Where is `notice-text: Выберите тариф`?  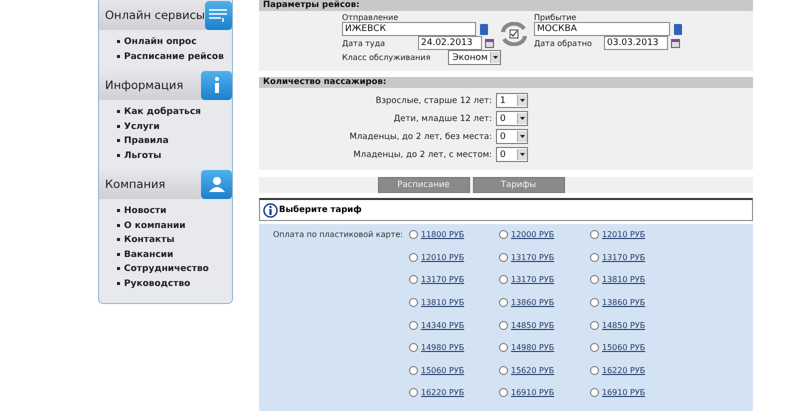
notice-text: Выберите тариф is located at coordinates (320, 210).